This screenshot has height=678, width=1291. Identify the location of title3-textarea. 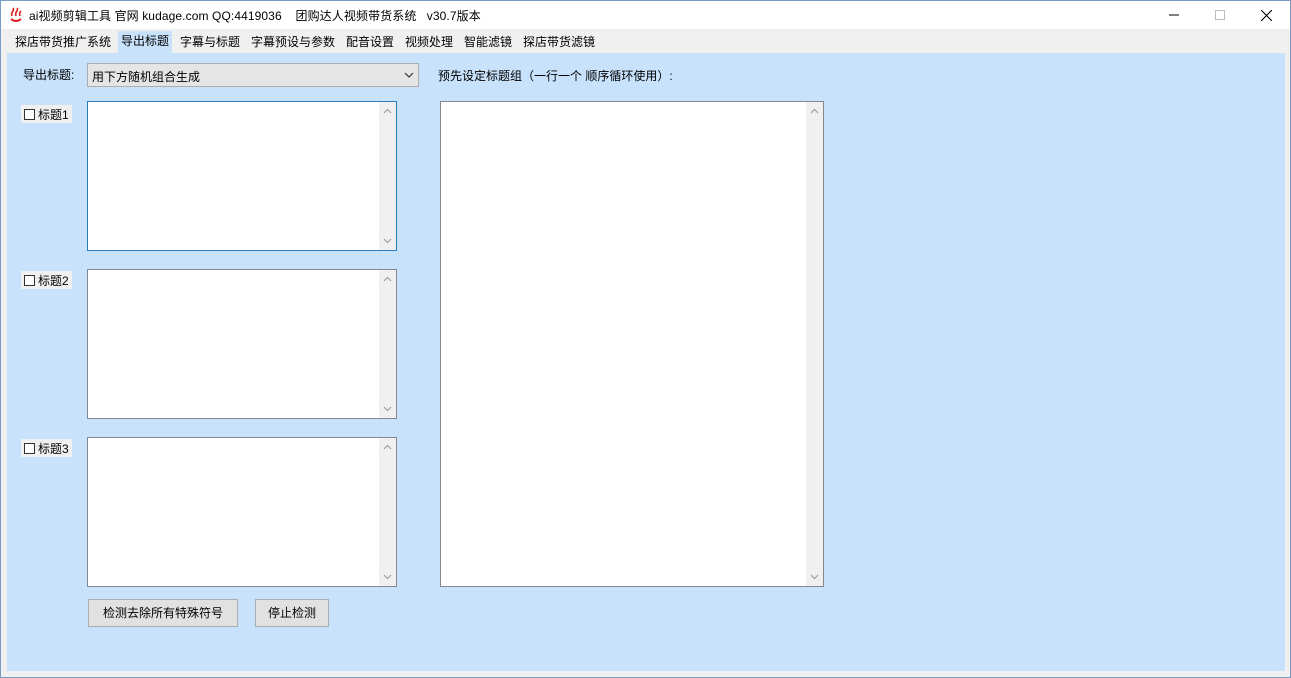
(242, 512).